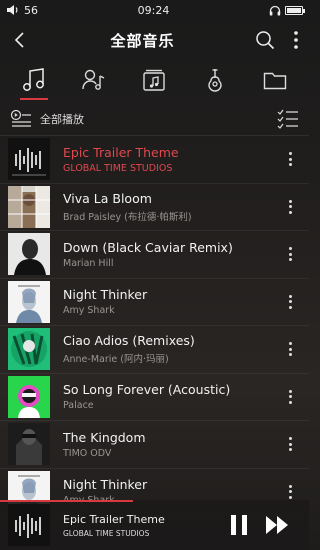  I want to click on song-artist: TIMO ODV, so click(87, 453).